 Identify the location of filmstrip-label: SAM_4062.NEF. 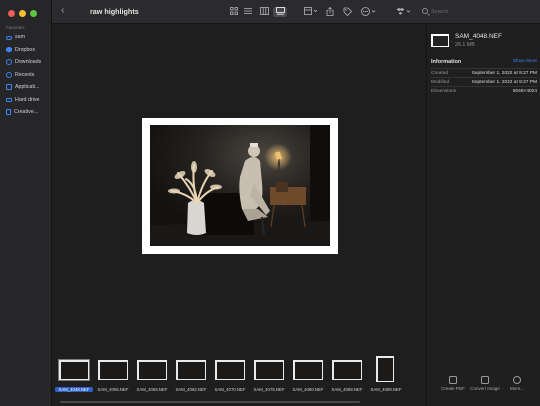
(191, 389).